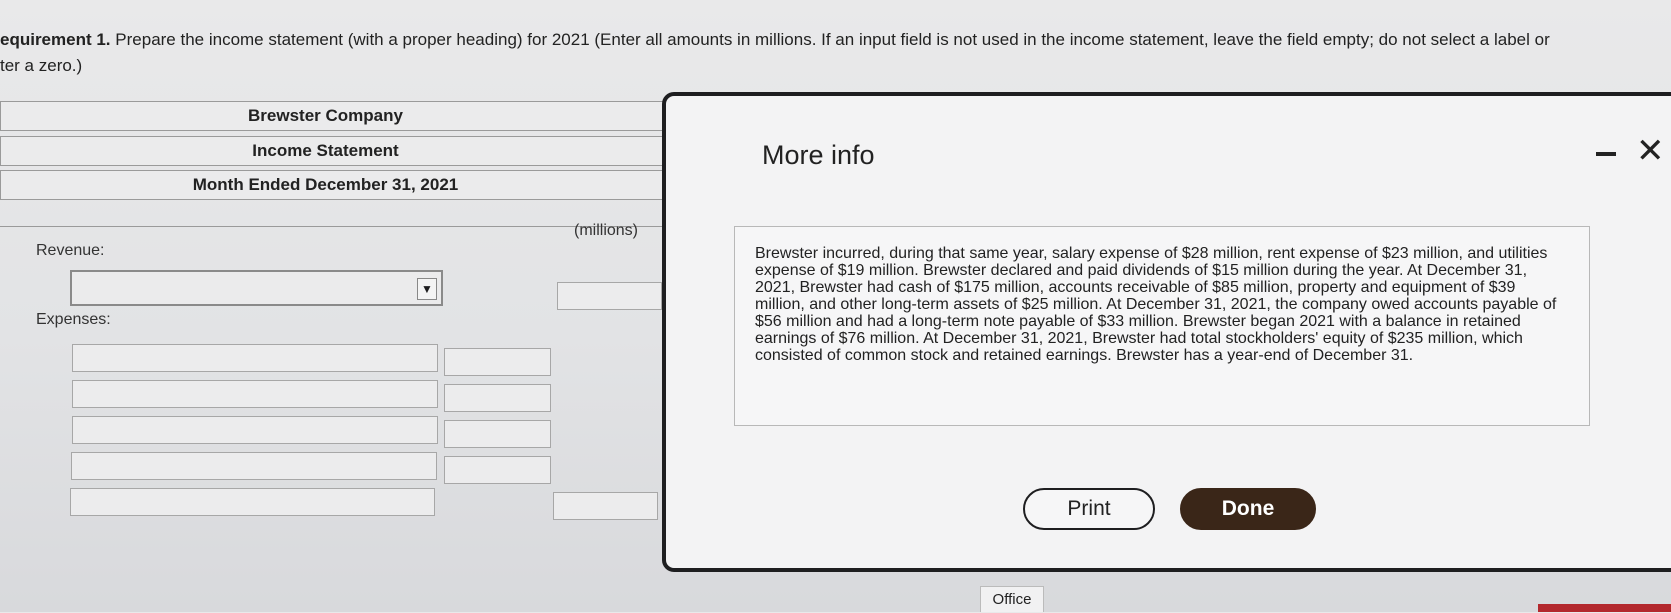  What do you see at coordinates (609, 296) in the screenshot?
I see `revenue-amount-input` at bounding box center [609, 296].